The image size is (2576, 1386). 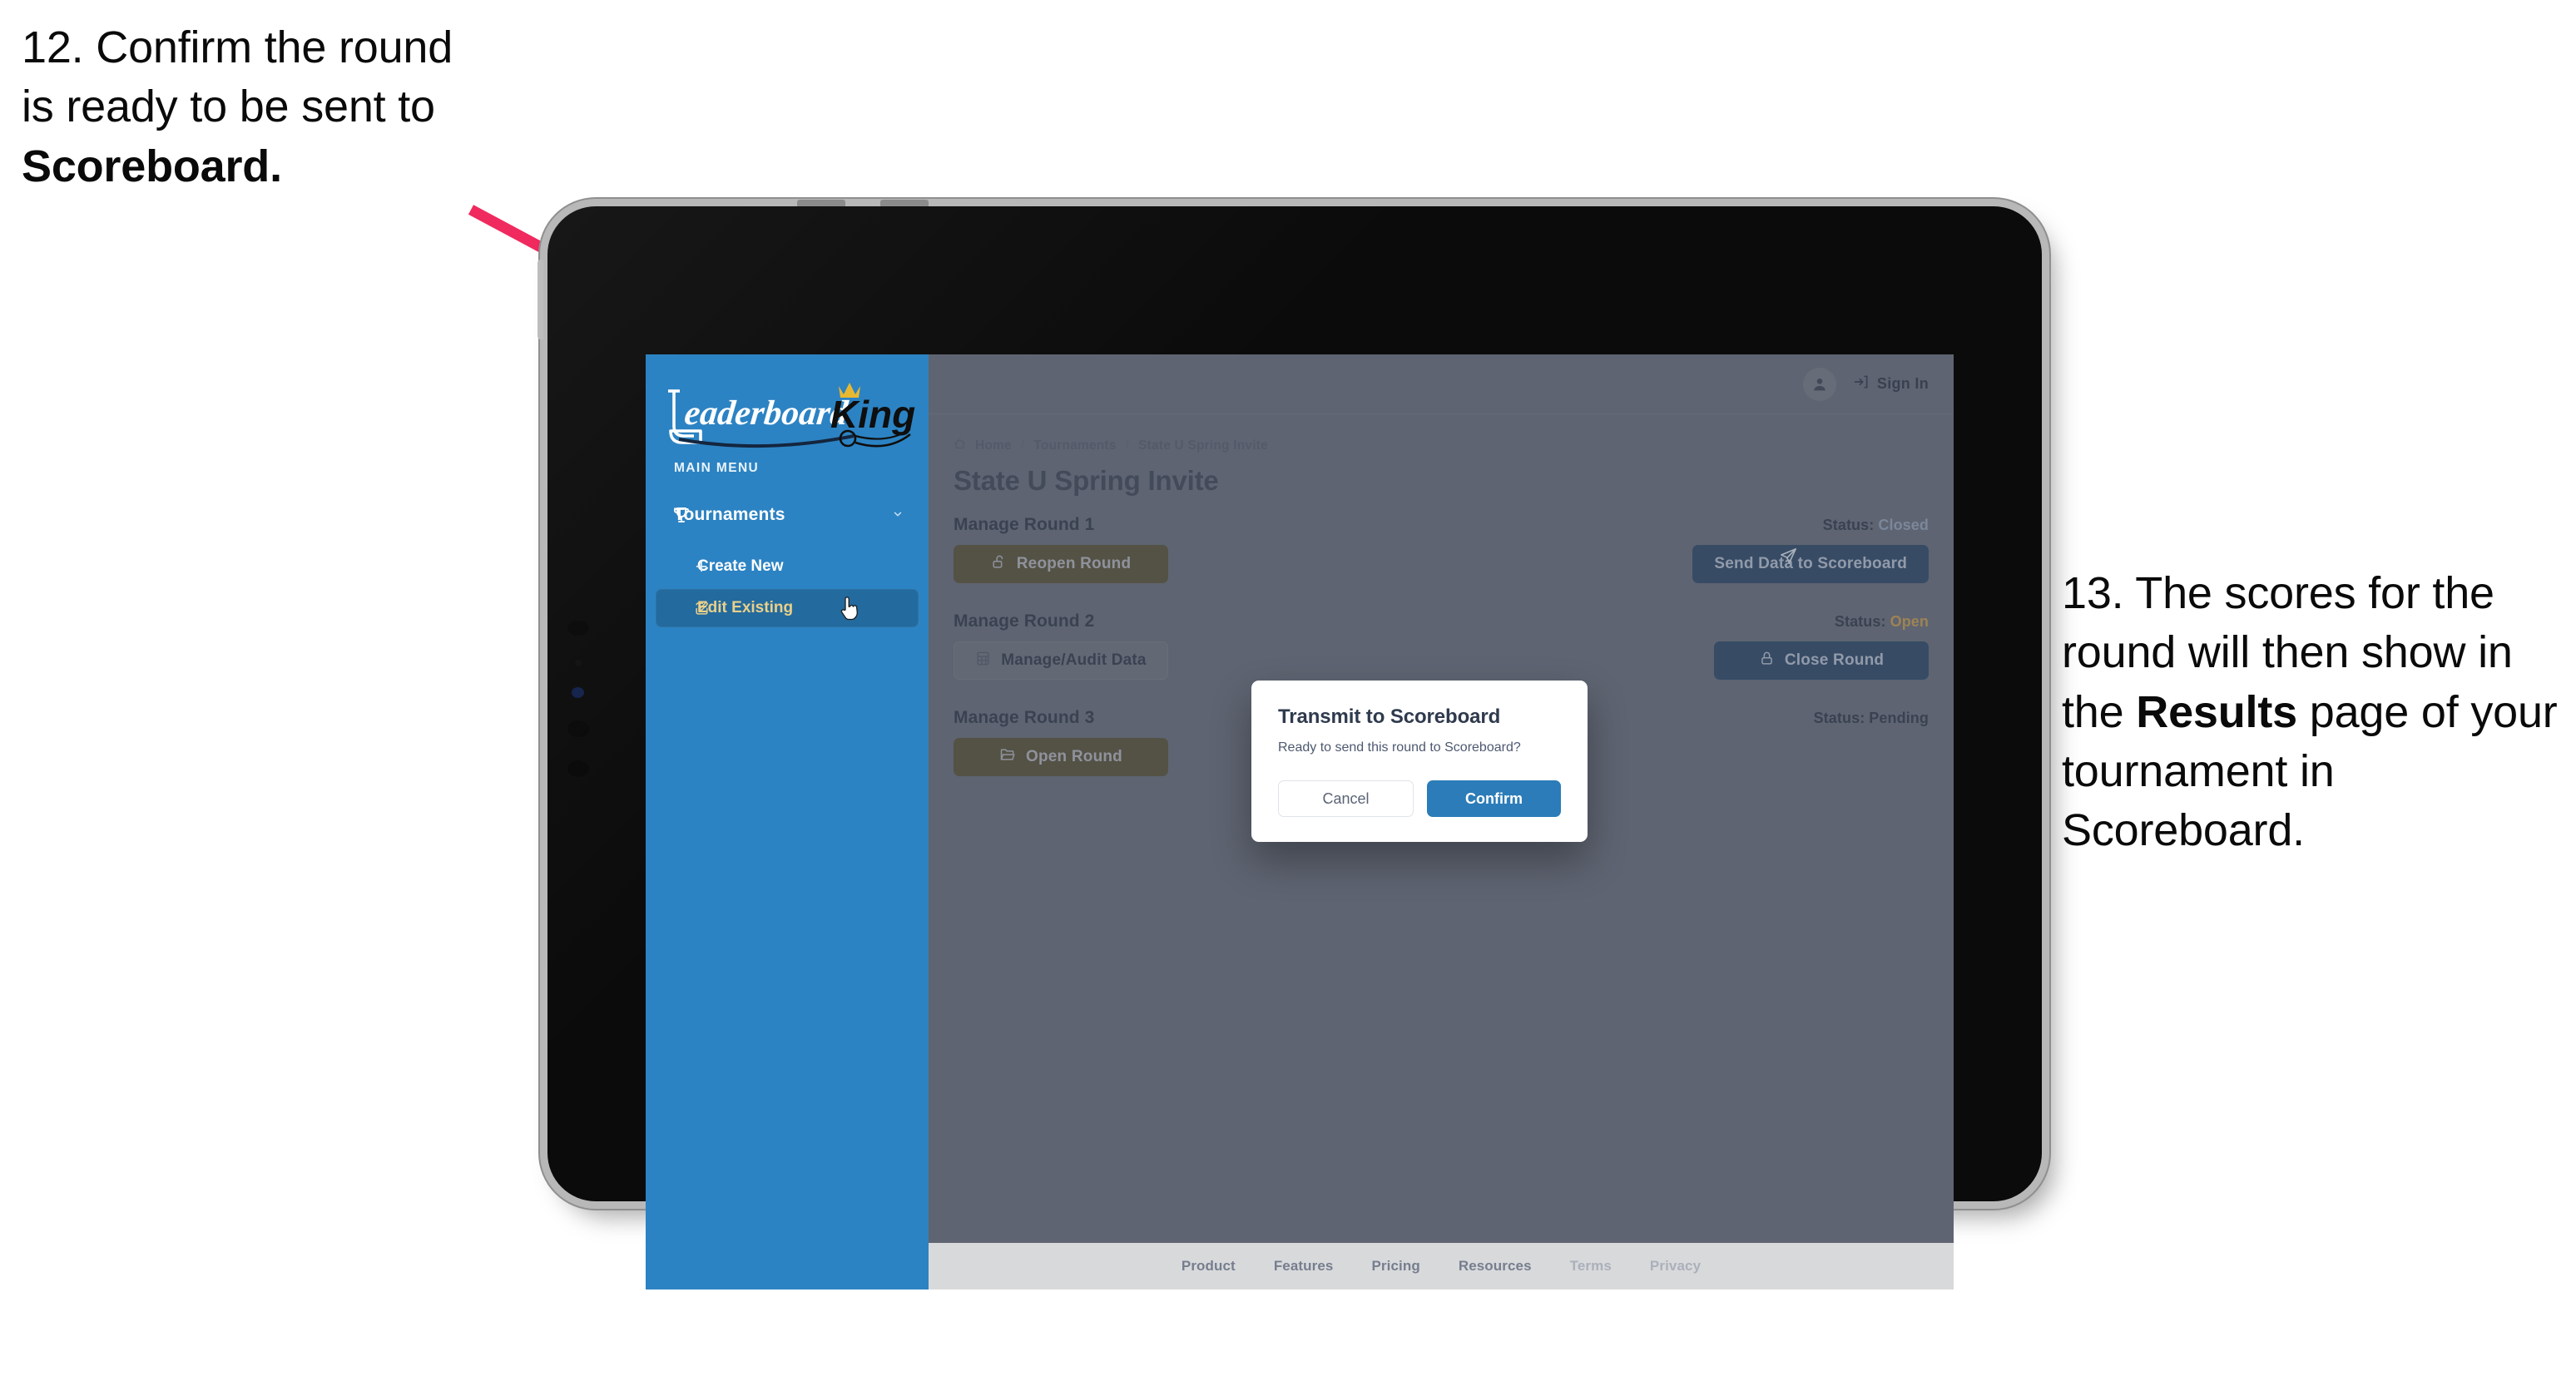 What do you see at coordinates (873, 414) in the screenshot?
I see `svg-text: King` at bounding box center [873, 414].